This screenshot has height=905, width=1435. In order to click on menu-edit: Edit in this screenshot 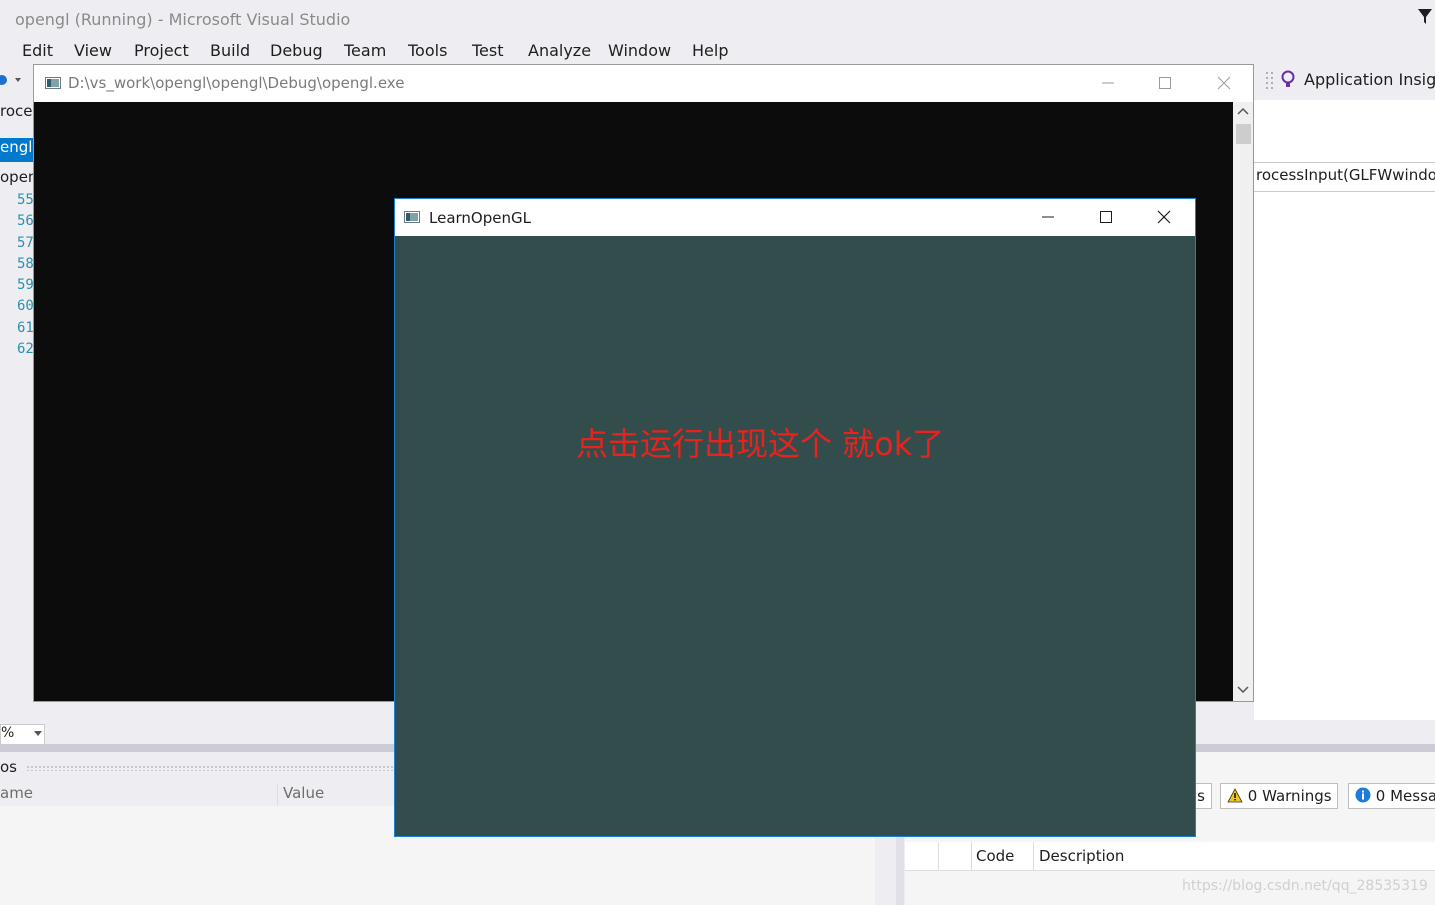, I will do `click(37, 50)`.